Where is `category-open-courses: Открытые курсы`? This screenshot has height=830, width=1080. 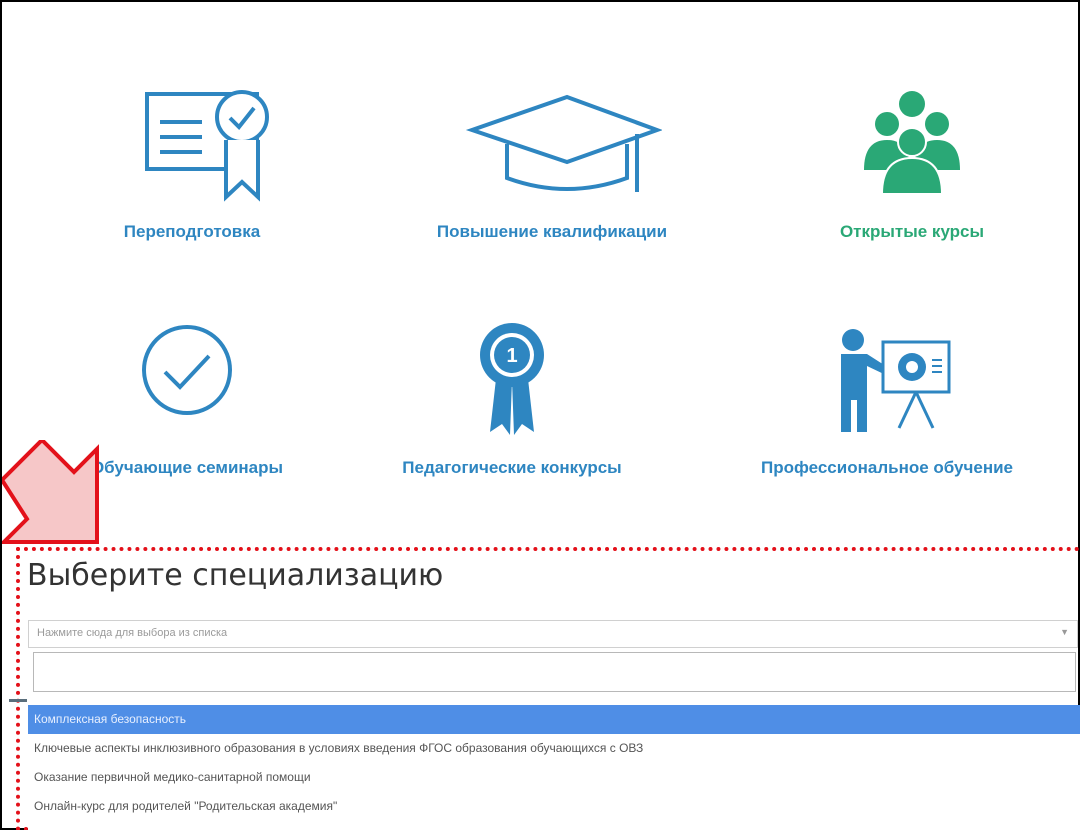
category-open-courses: Открытые курсы is located at coordinates (912, 161).